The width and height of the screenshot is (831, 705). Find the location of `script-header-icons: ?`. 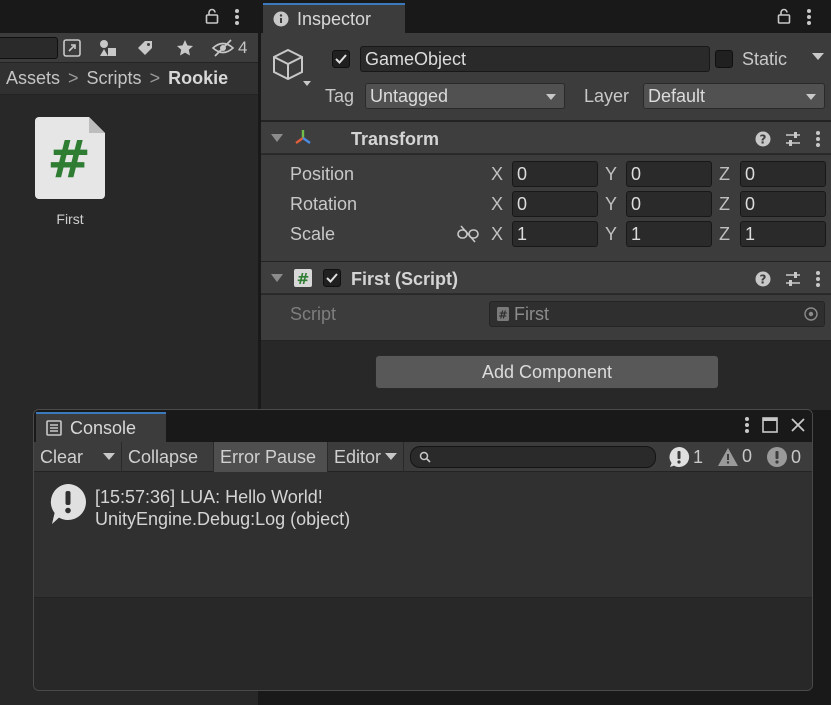

script-header-icons: ? is located at coordinates (788, 279).